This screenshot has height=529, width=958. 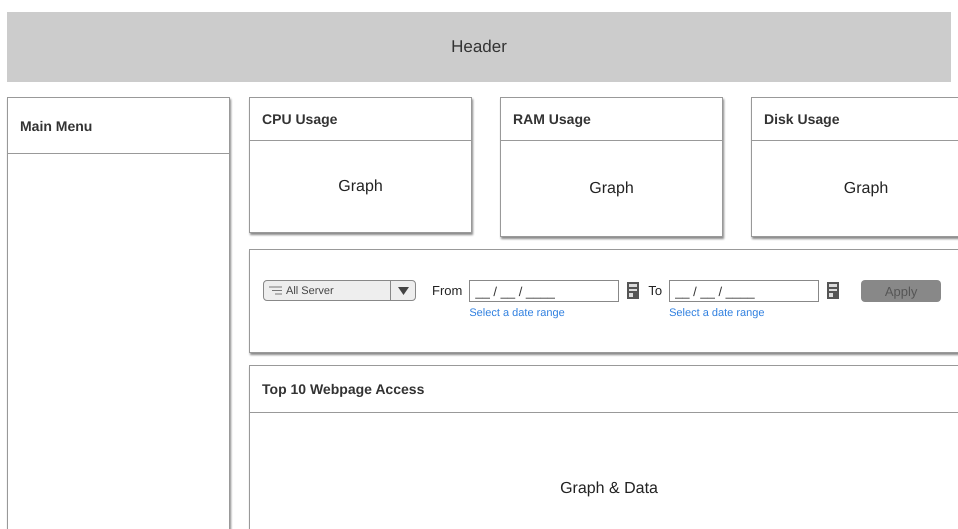 What do you see at coordinates (655, 290) in the screenshot?
I see `to-label: To` at bounding box center [655, 290].